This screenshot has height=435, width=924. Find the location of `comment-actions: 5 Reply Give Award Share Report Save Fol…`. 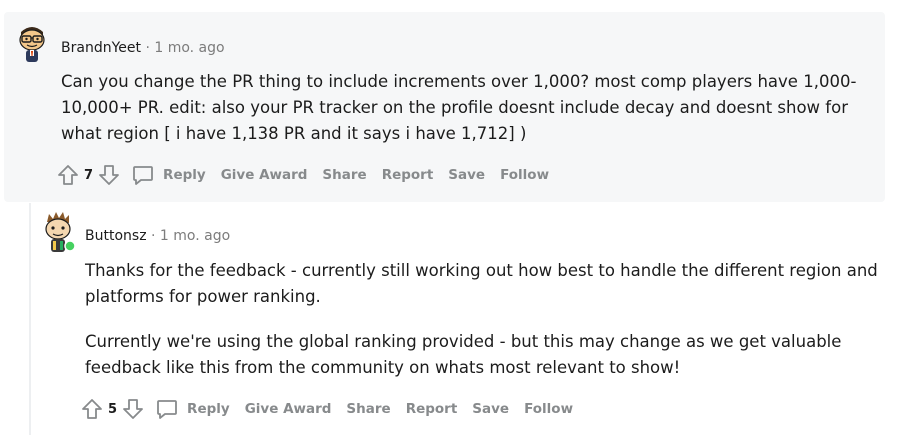

comment-actions: 5 Reply Give Award Share Report Save Fol… is located at coordinates (326, 409).